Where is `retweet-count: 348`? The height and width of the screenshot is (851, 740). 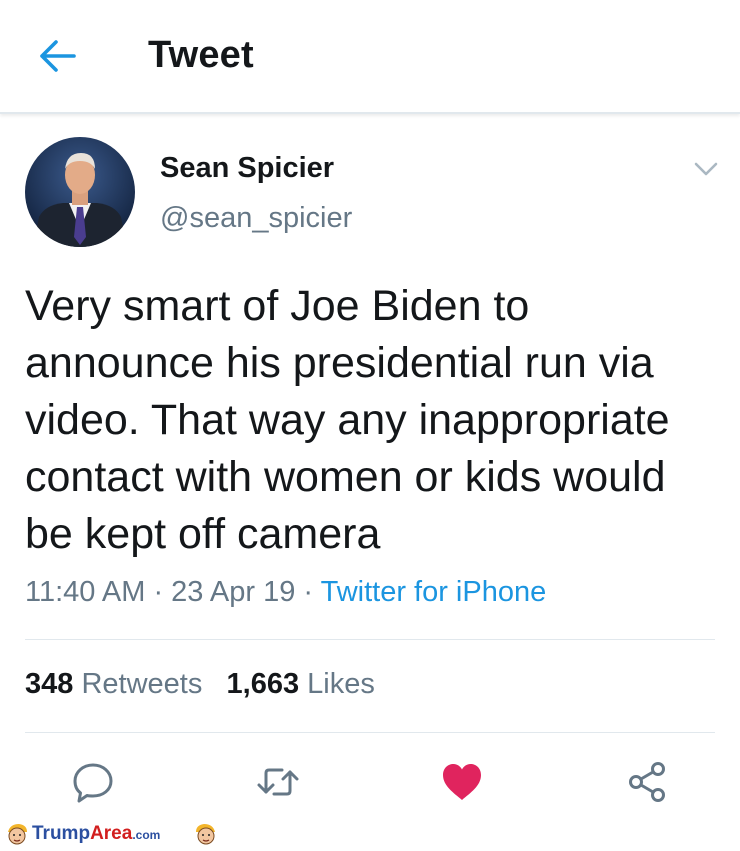 retweet-count: 348 is located at coordinates (49, 684).